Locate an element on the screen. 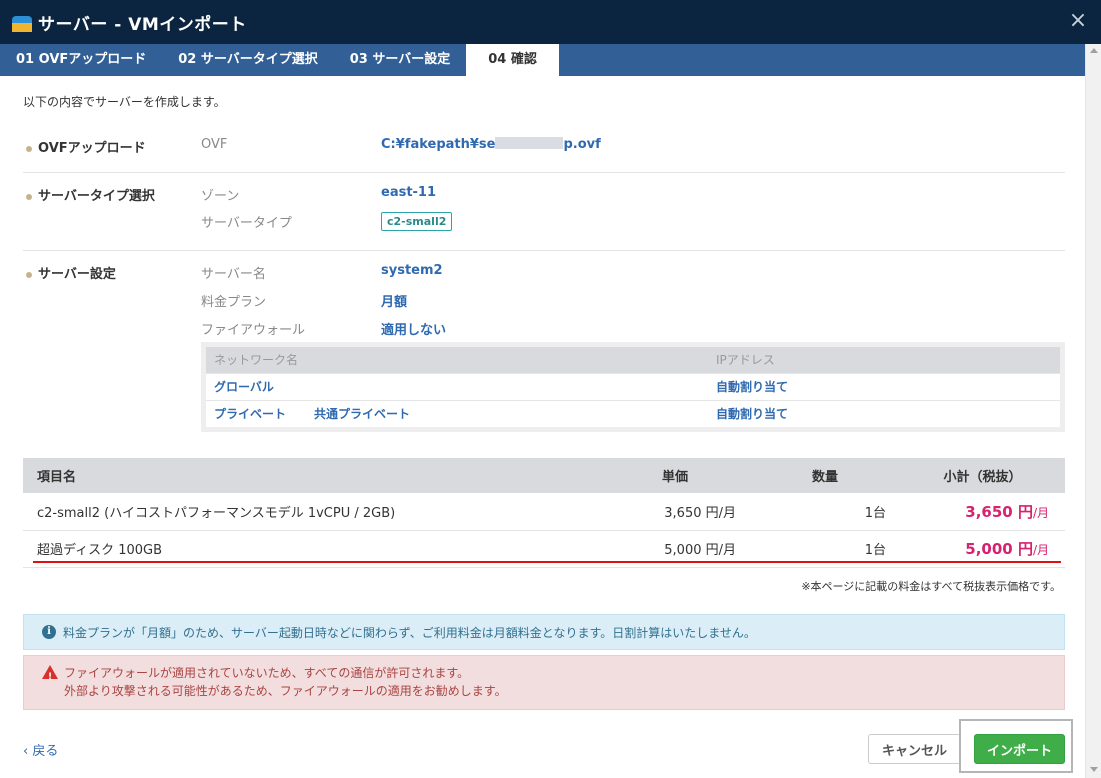  redacted-block is located at coordinates (529, 143).